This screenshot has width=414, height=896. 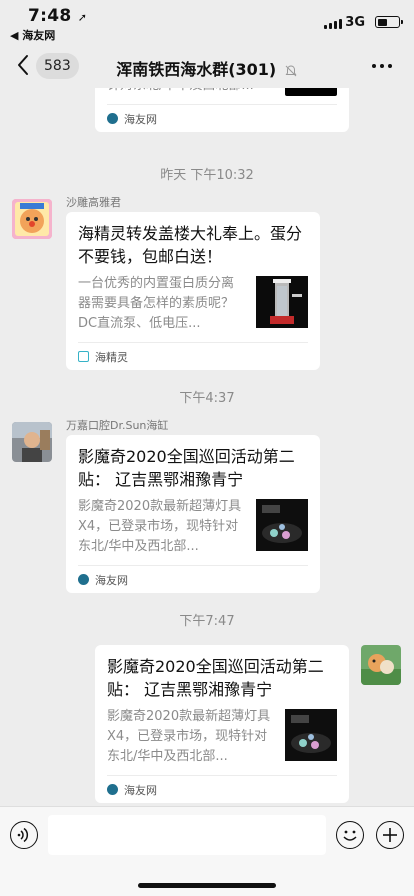 I want to click on status-time: 7:48 ➚, so click(x=58, y=16).